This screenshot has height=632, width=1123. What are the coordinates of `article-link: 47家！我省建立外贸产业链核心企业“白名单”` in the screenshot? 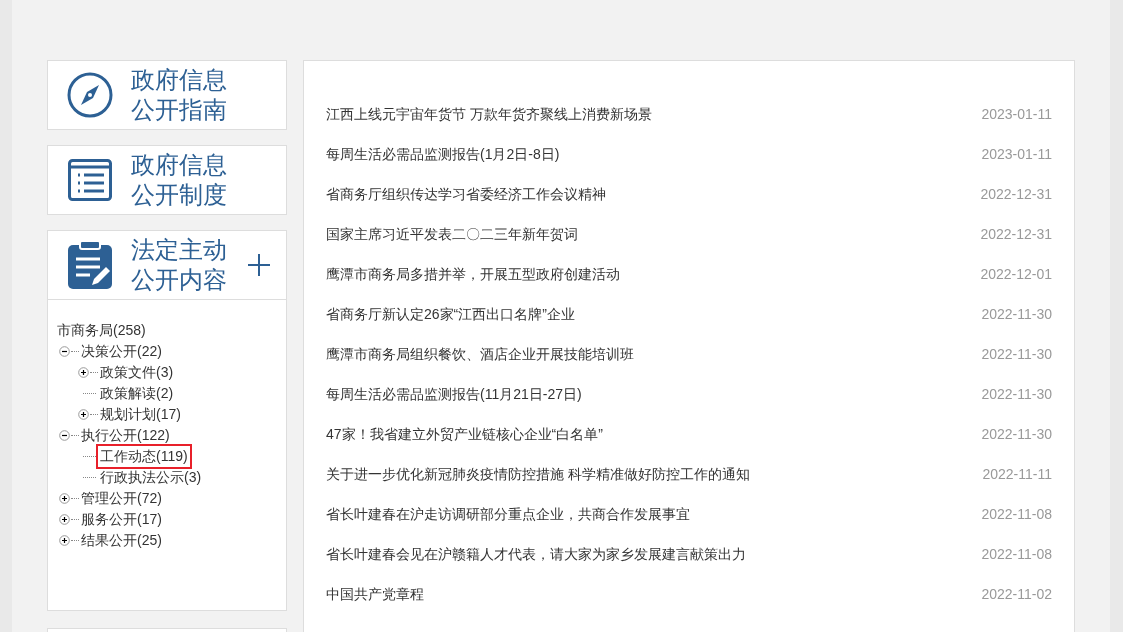 It's located at (464, 434).